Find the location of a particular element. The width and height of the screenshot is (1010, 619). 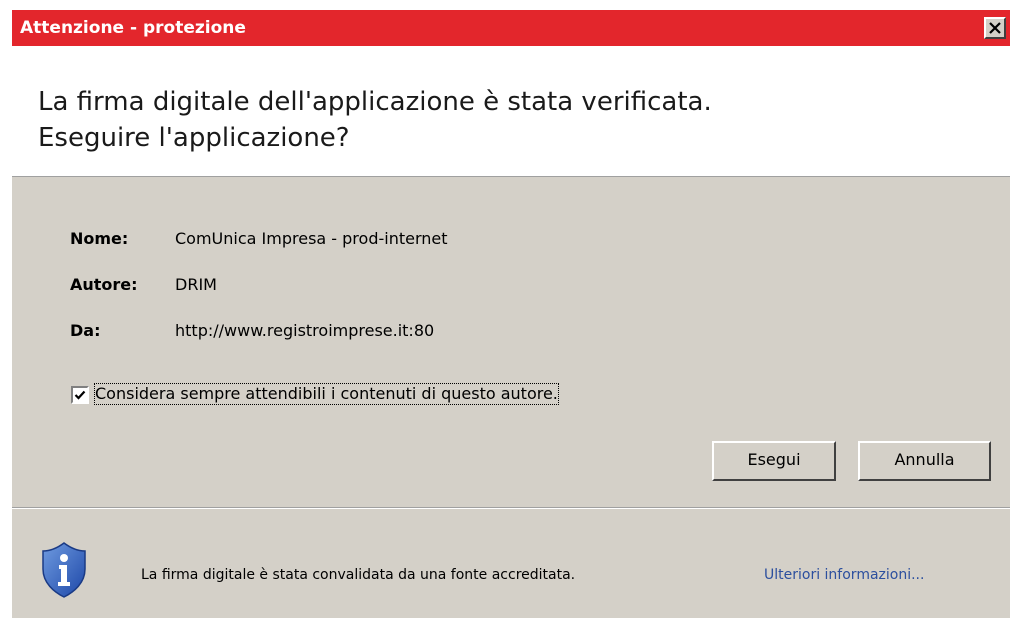

header-question: Eseguire l'applicazione? is located at coordinates (194, 138).